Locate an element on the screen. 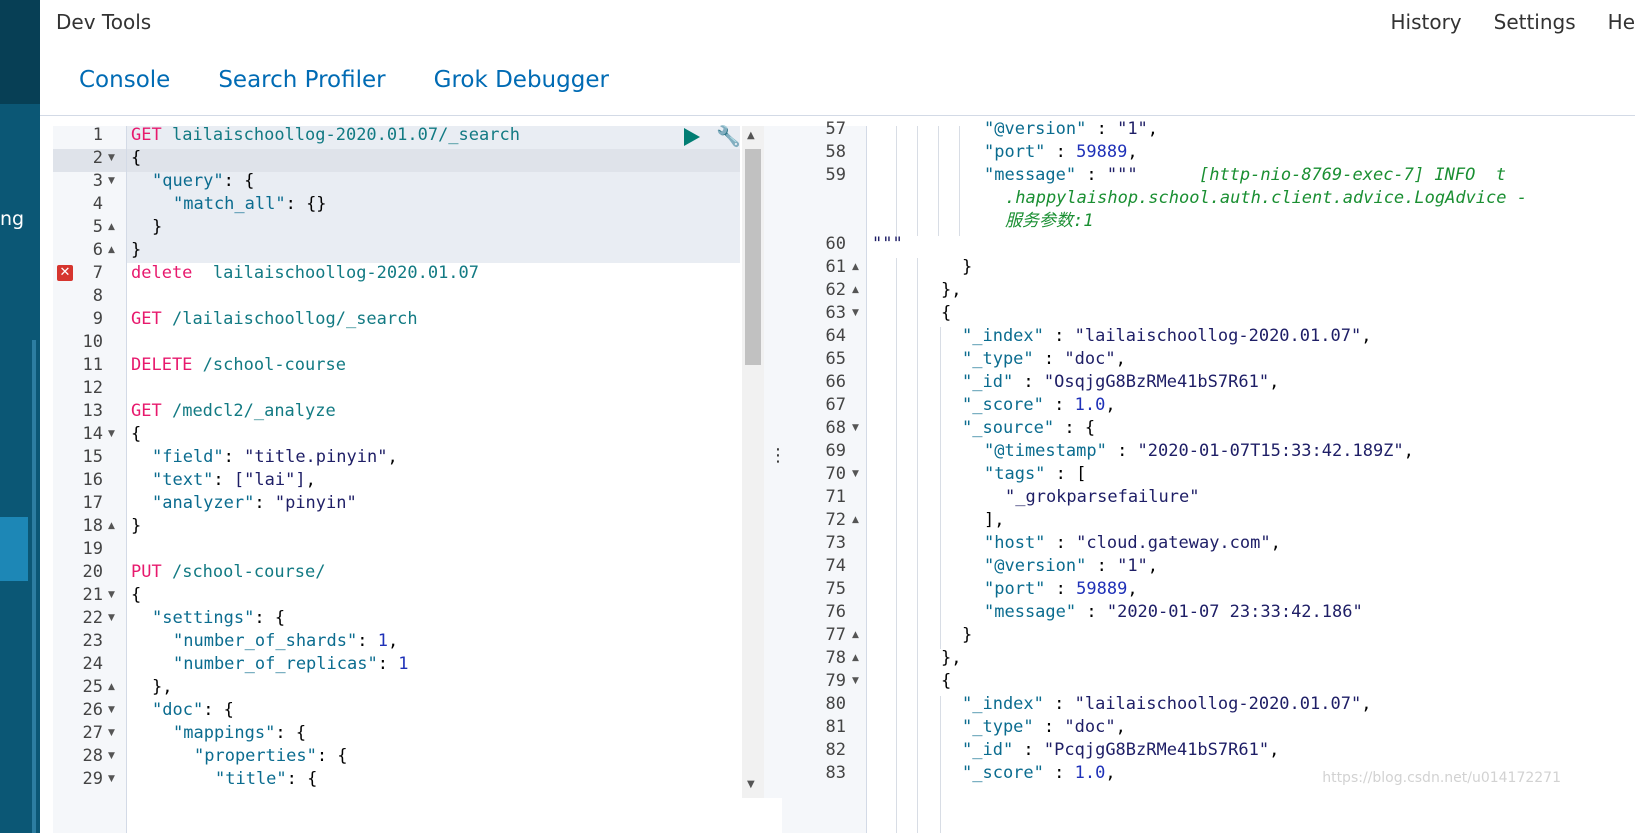  sidebar-item-label: ng is located at coordinates (12, 219).